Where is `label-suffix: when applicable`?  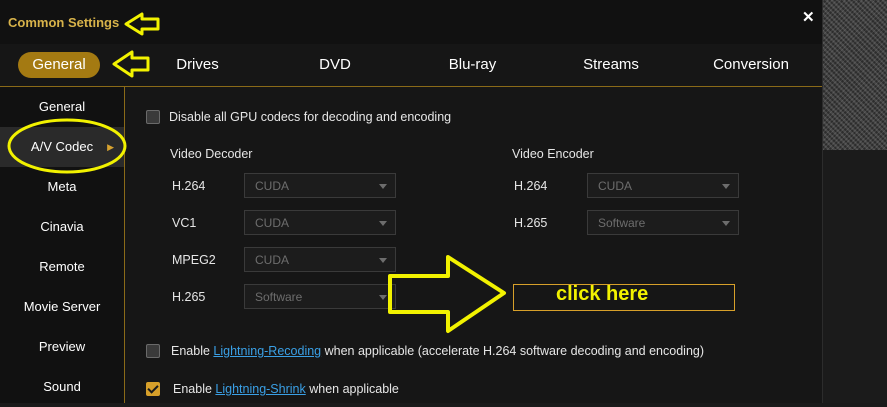 label-suffix: when applicable is located at coordinates (352, 389).